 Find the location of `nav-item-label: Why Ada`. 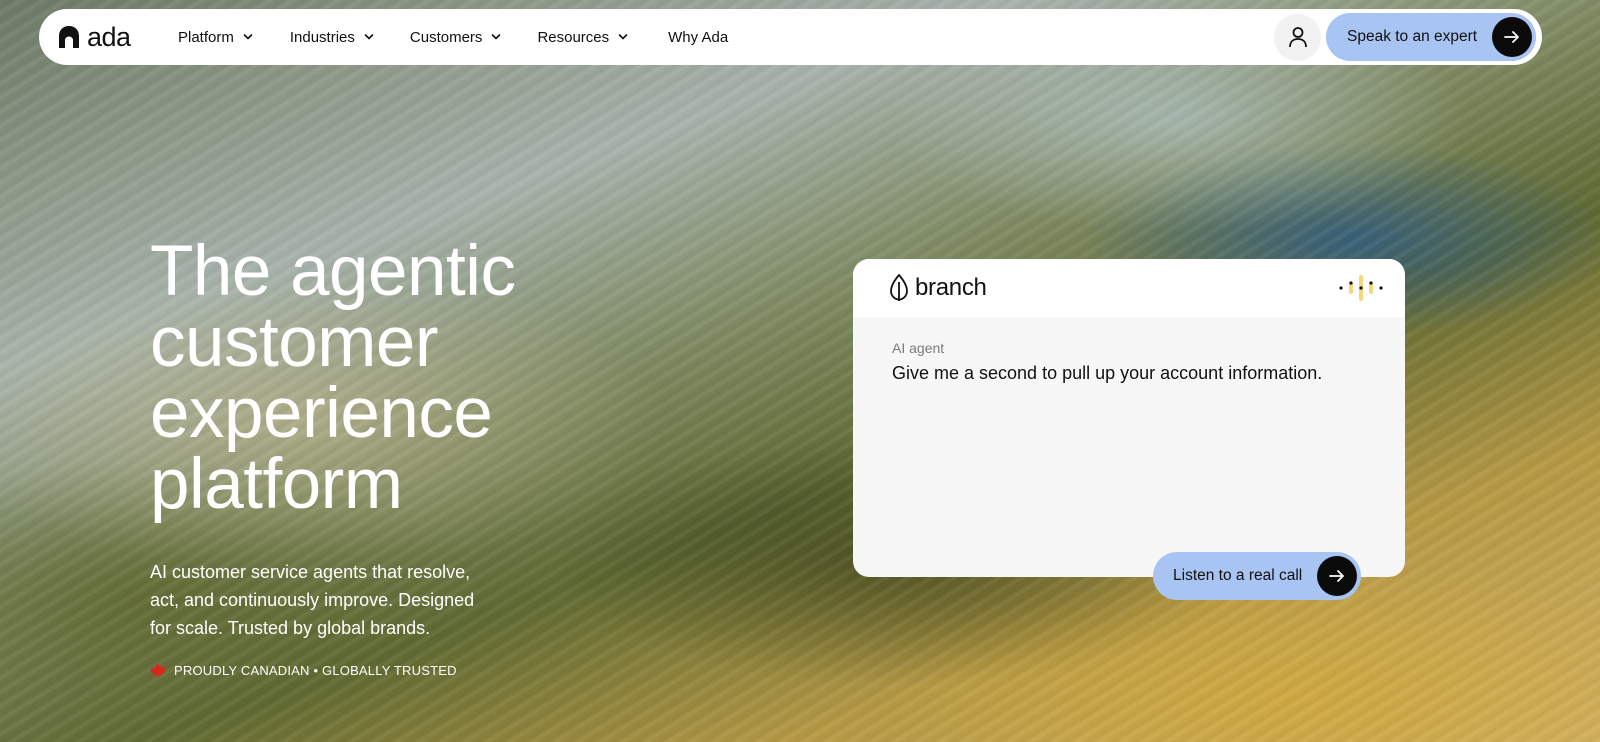

nav-item-label: Why Ada is located at coordinates (698, 37).